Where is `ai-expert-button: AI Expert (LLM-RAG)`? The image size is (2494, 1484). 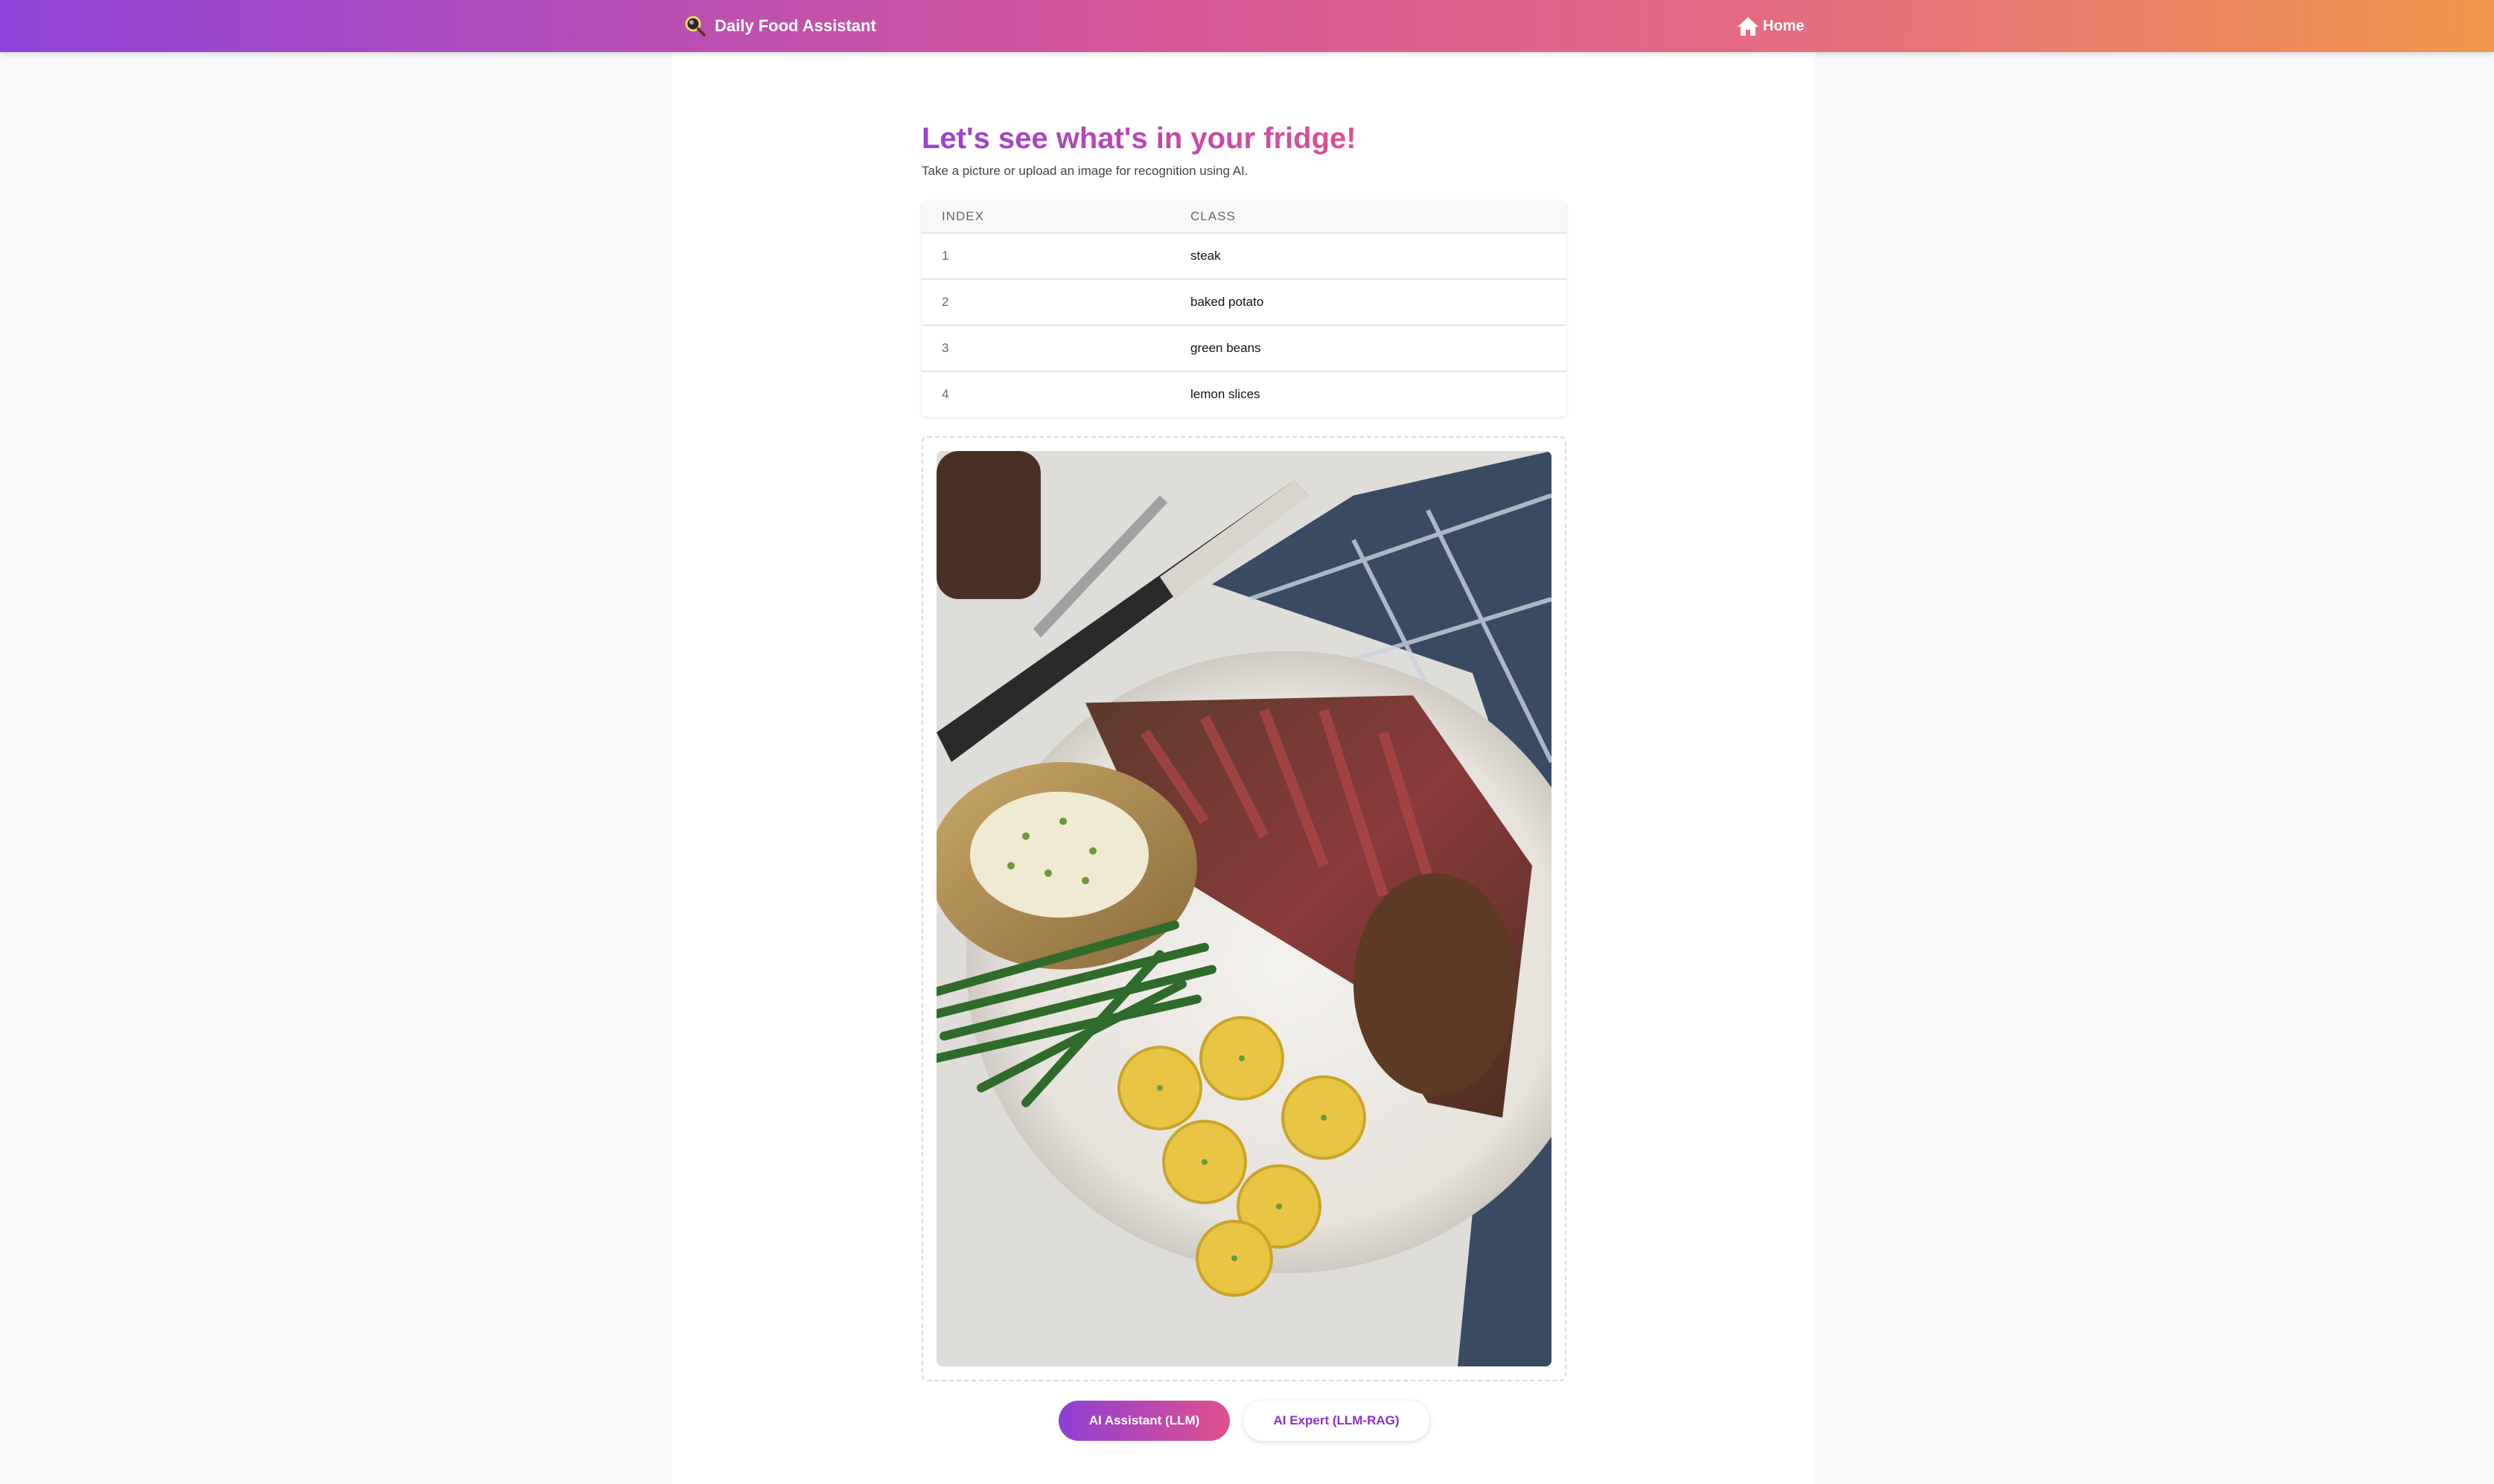
ai-expert-button: AI Expert (LLM-RAG) is located at coordinates (1336, 1421).